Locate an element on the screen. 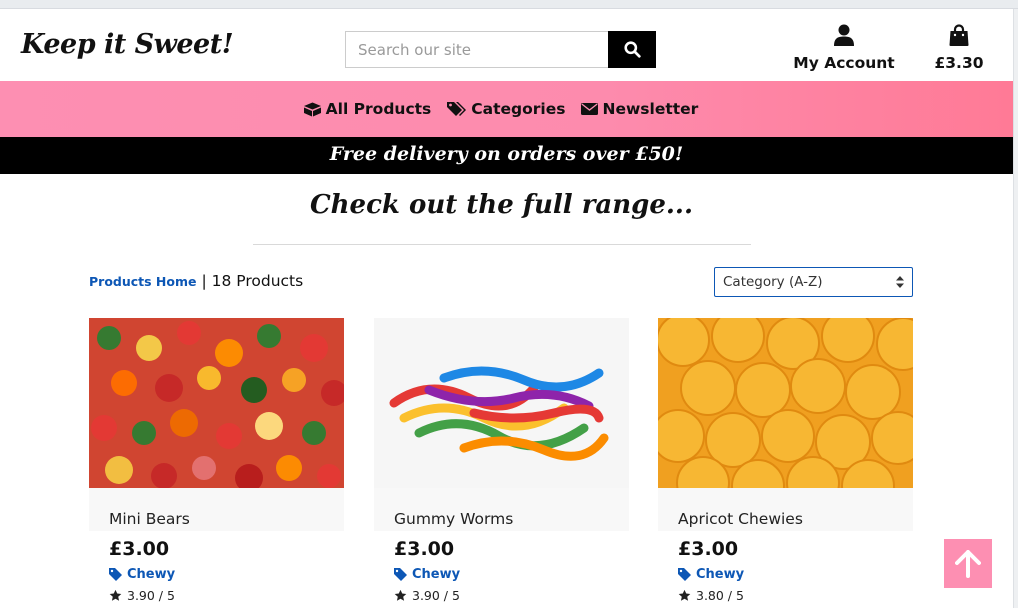 This screenshot has width=1018, height=608. search-bar is located at coordinates (500, 49).